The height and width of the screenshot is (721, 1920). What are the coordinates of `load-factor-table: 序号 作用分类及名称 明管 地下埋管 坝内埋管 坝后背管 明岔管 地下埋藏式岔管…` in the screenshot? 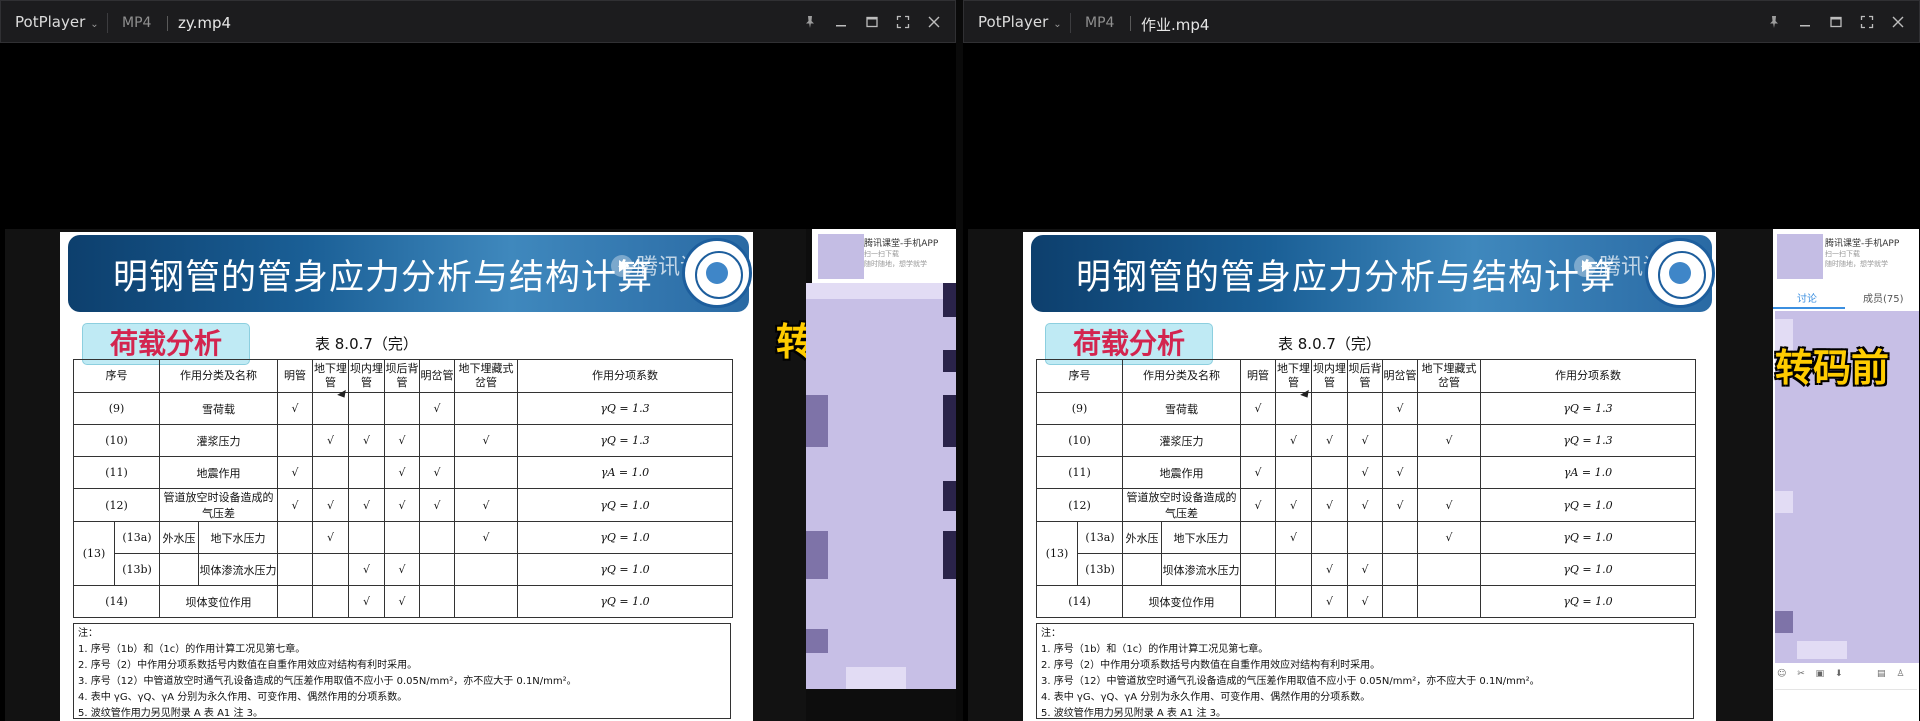 It's located at (403, 488).